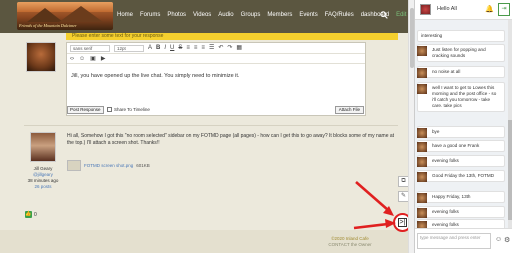 This screenshot has height=253, width=512. What do you see at coordinates (251, 15) in the screenshot?
I see `nav-groups: Groups` at bounding box center [251, 15].